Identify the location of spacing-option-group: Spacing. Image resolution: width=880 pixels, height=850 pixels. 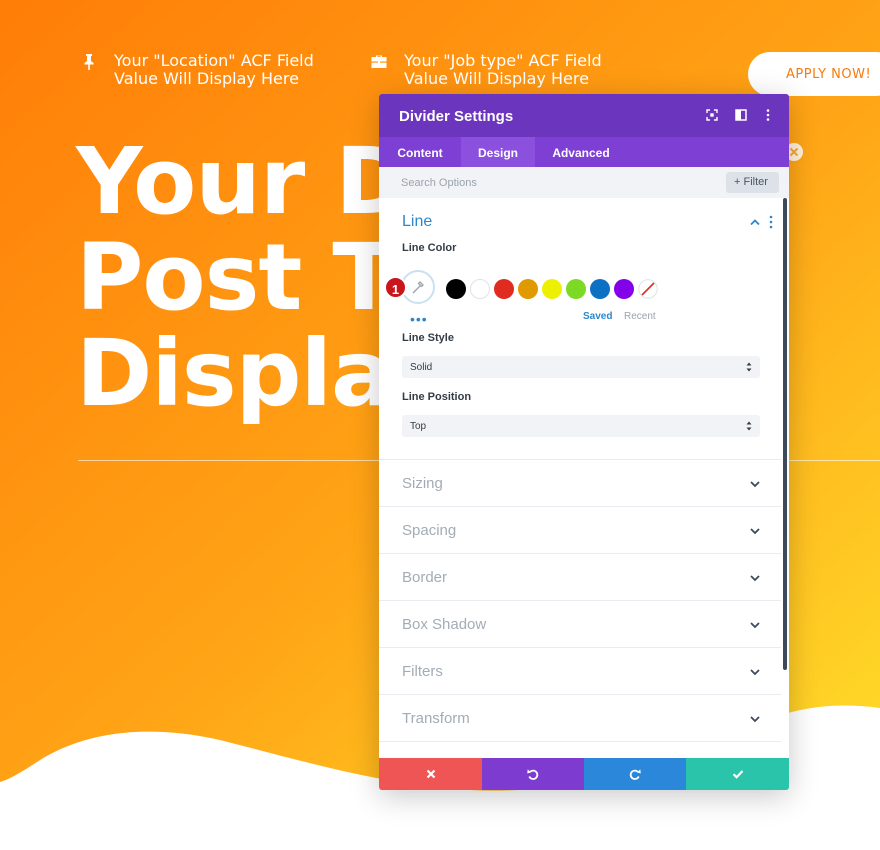
(580, 530).